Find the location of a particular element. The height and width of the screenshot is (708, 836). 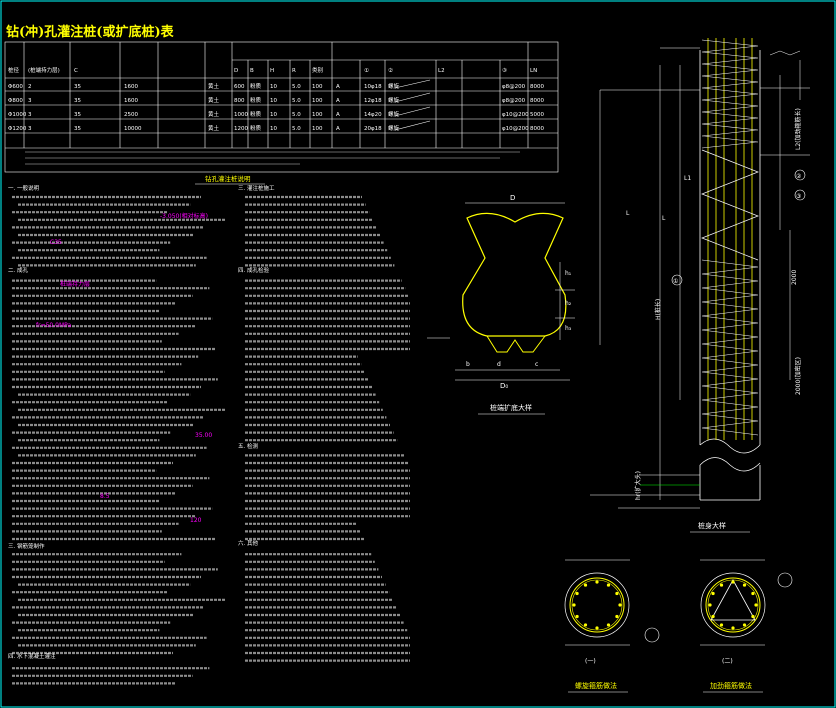

diagram1-caption: 桩端扩底大样 is located at coordinates (511, 407).